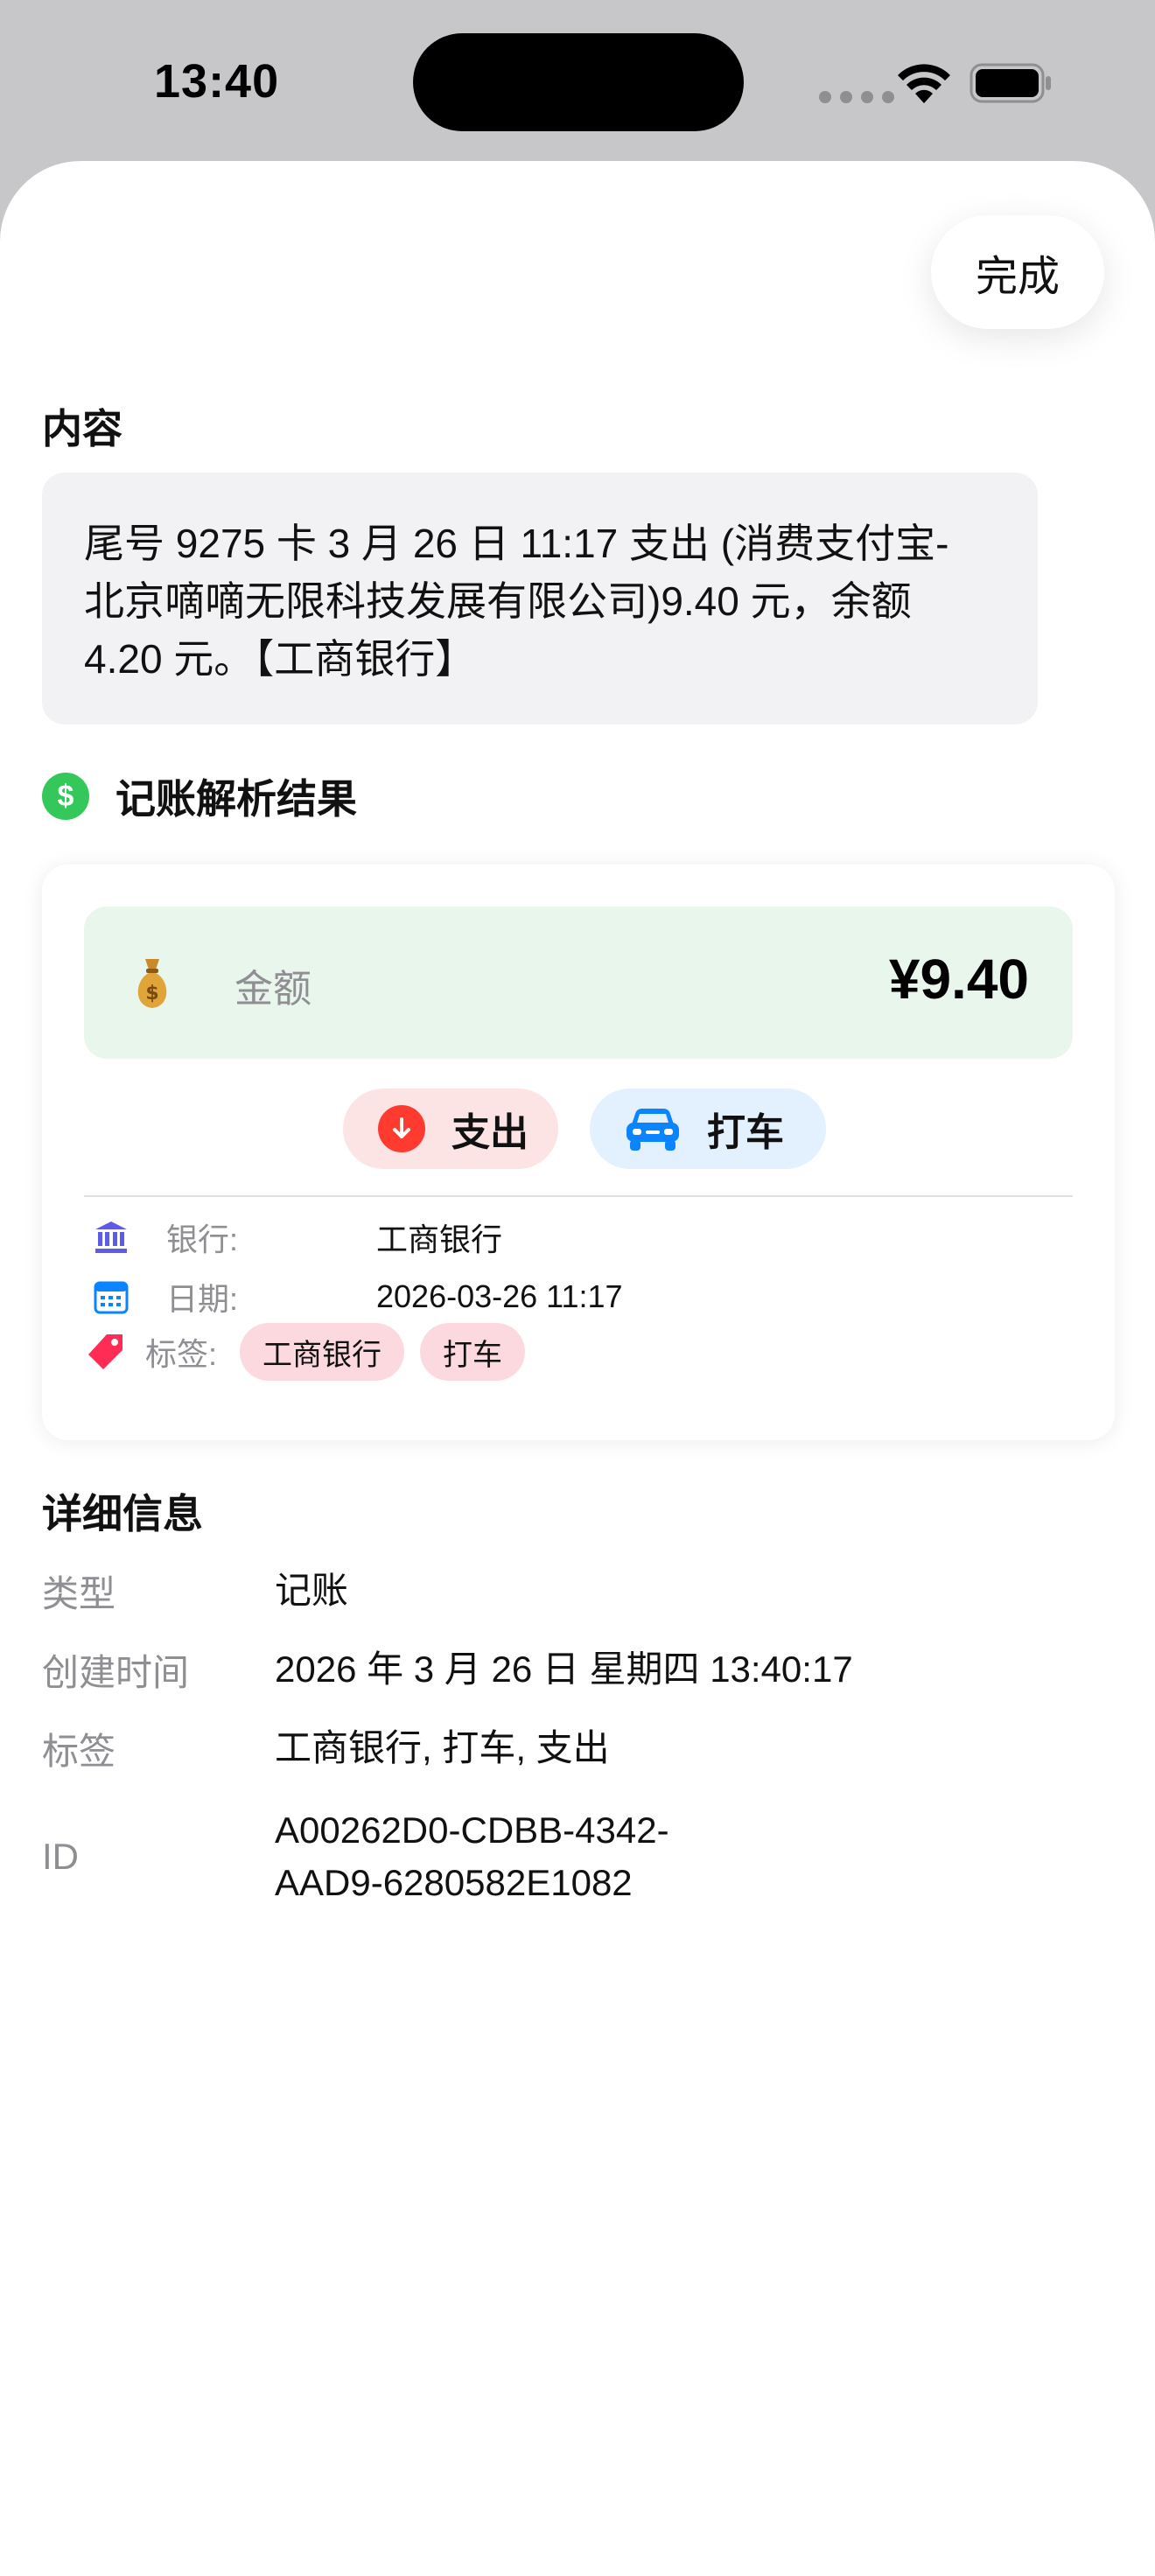  I want to click on detail-label: ID, so click(60, 1856).